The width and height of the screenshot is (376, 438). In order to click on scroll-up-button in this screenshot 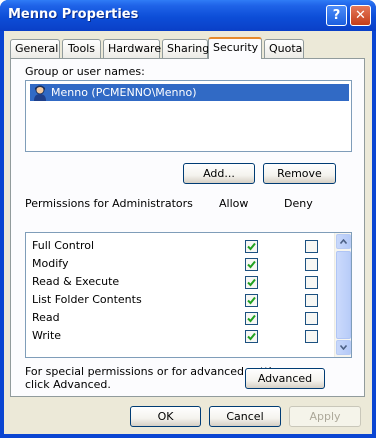, I will do `click(343, 241)`.